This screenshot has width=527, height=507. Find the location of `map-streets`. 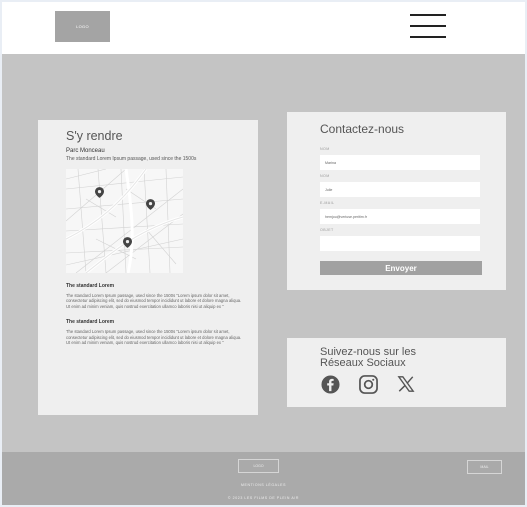

map-streets is located at coordinates (124, 221).